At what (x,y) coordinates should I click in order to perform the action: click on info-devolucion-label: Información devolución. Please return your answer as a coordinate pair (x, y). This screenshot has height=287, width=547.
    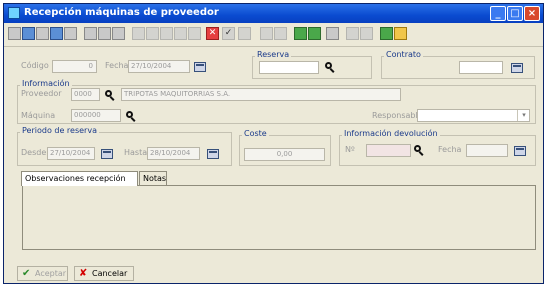
    Looking at the image, I should click on (391, 133).